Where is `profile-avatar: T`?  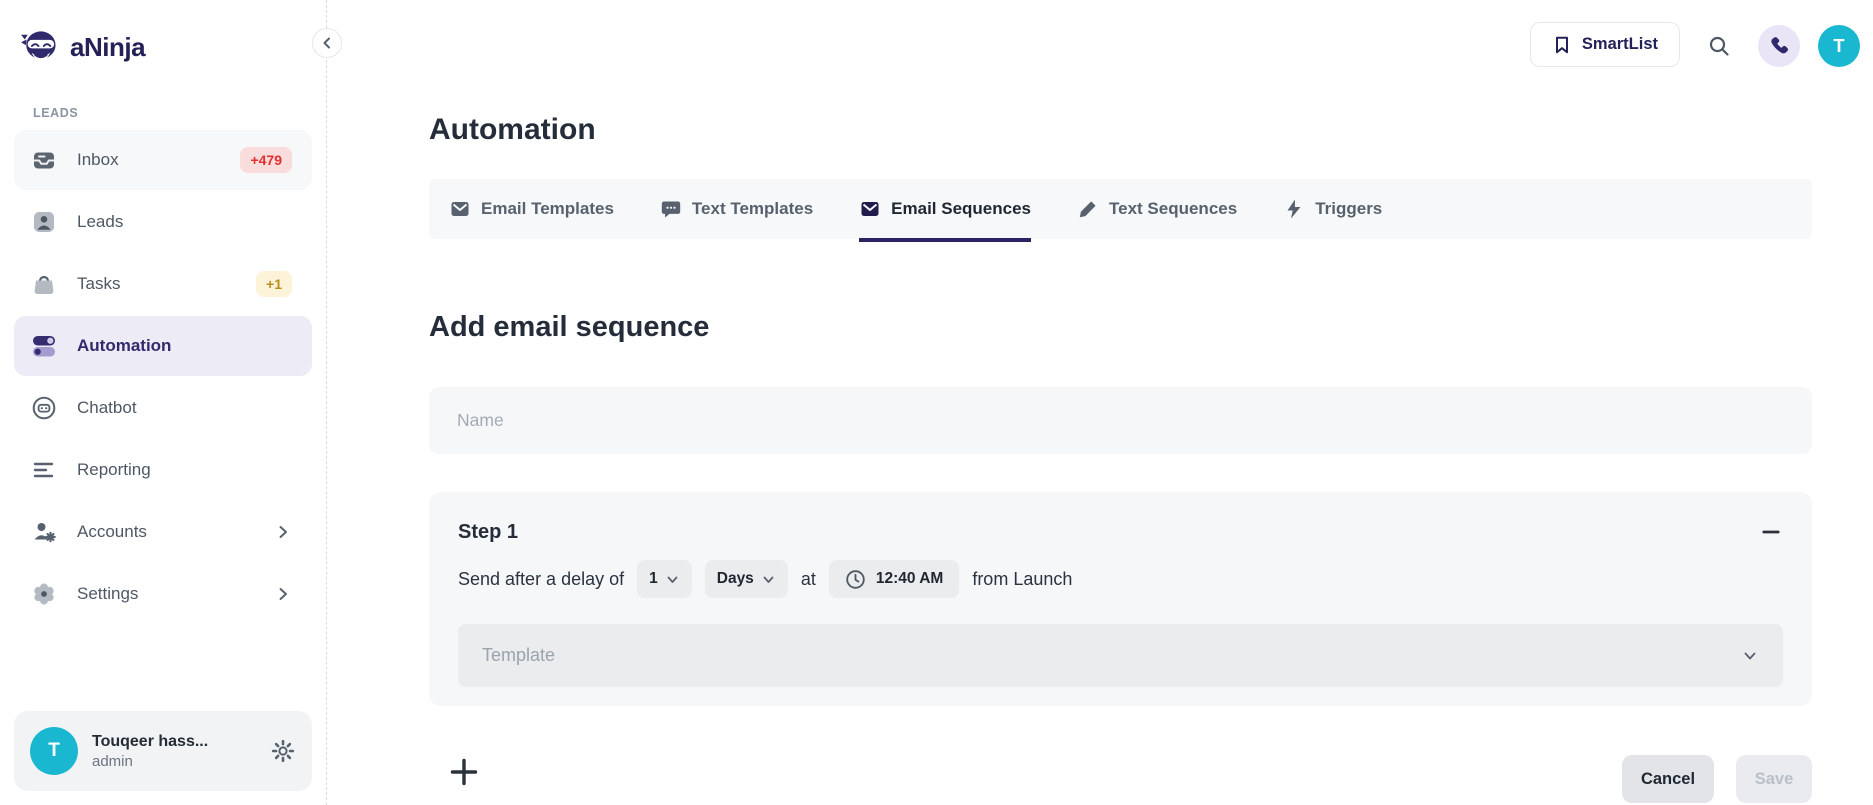
profile-avatar: T is located at coordinates (1839, 46).